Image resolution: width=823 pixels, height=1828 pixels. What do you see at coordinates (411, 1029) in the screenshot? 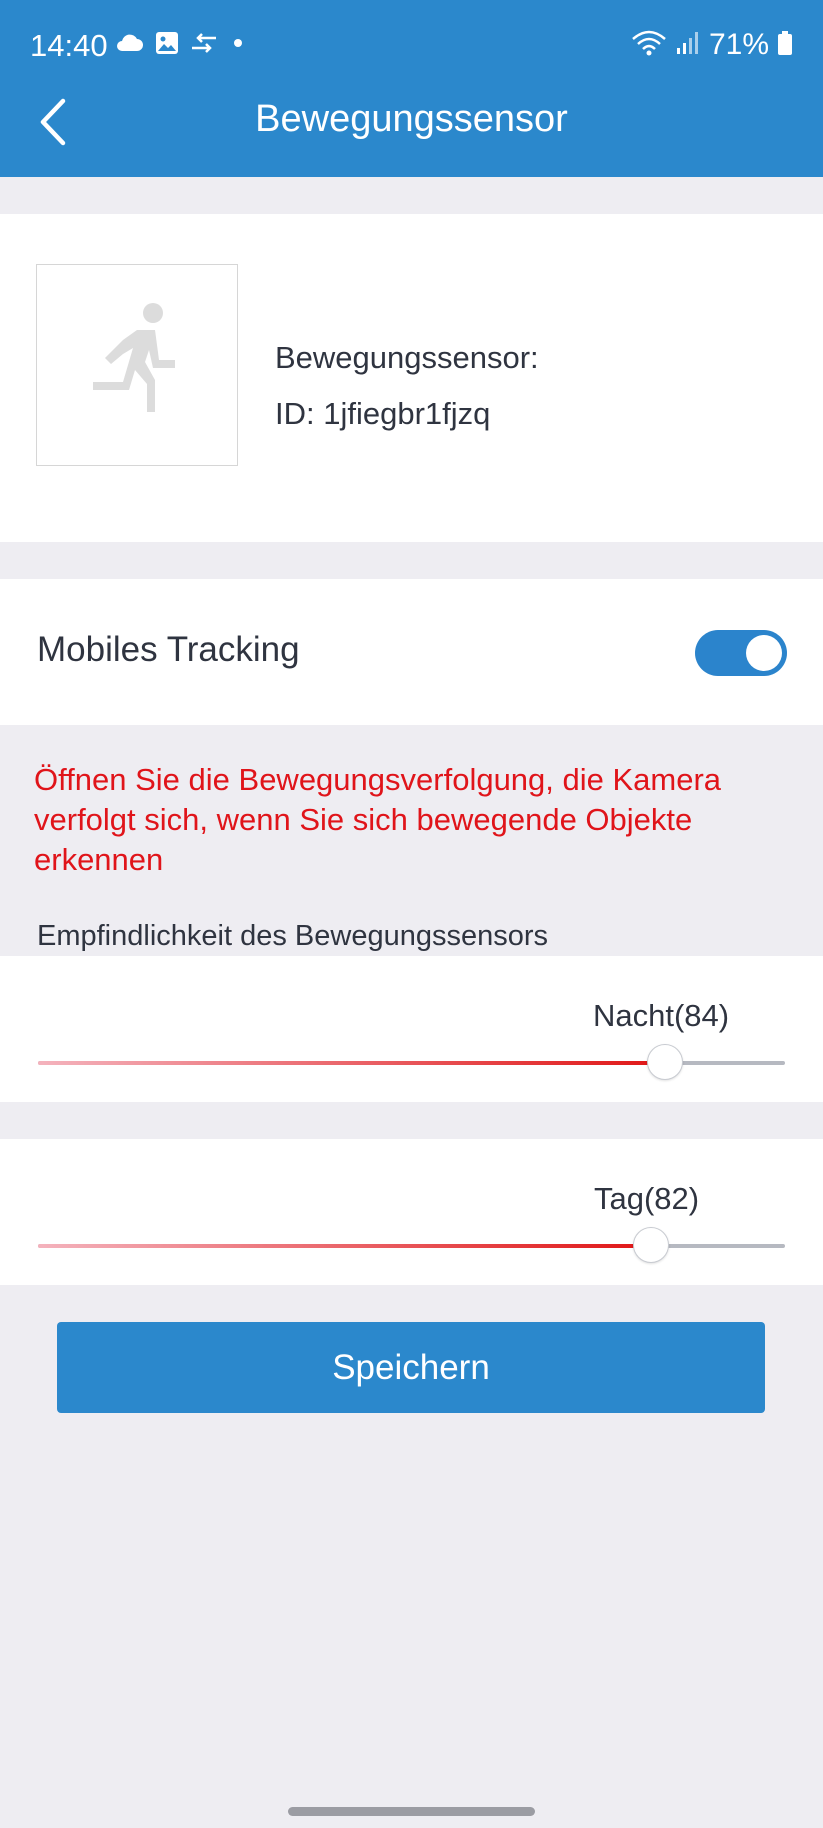
I see `night-sensitivity-card: Nacht(84)` at bounding box center [411, 1029].